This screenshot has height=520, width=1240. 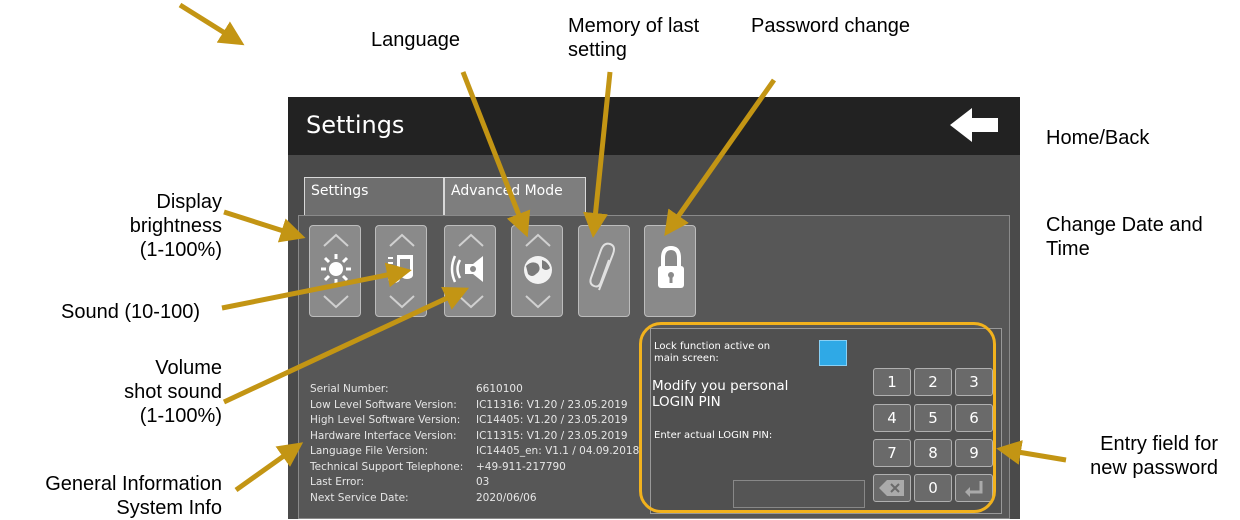 I want to click on arrow-sound, so click(x=316, y=286).